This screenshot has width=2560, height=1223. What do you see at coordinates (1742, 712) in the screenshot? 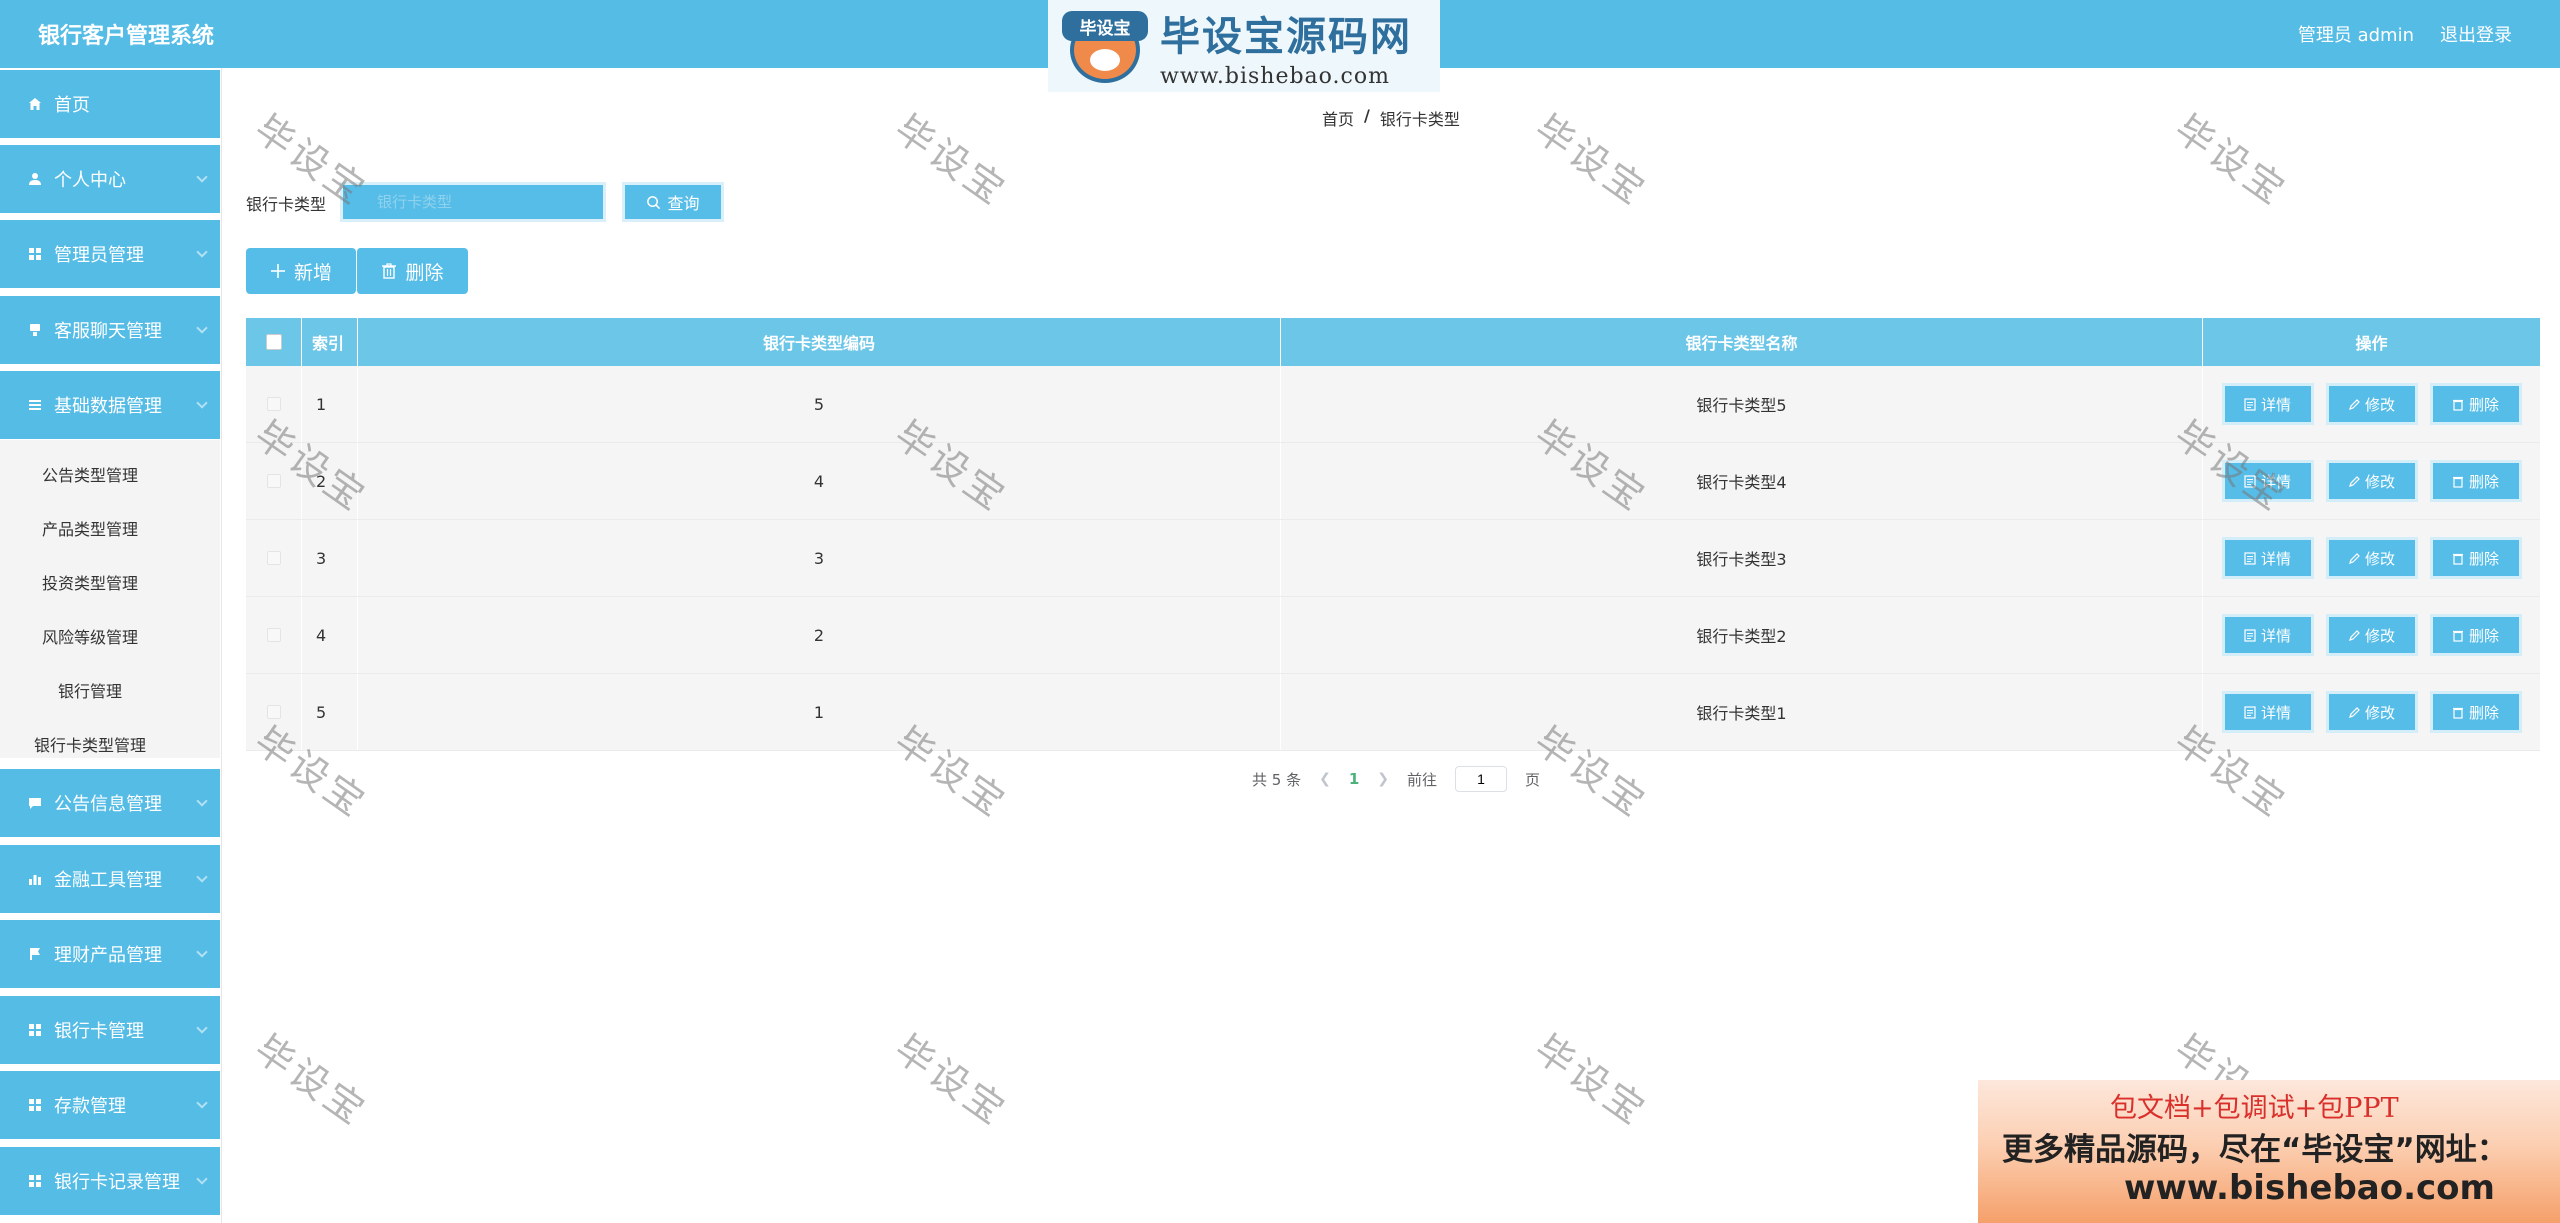
I see `cell-name: 银行卡类型1` at bounding box center [1742, 712].